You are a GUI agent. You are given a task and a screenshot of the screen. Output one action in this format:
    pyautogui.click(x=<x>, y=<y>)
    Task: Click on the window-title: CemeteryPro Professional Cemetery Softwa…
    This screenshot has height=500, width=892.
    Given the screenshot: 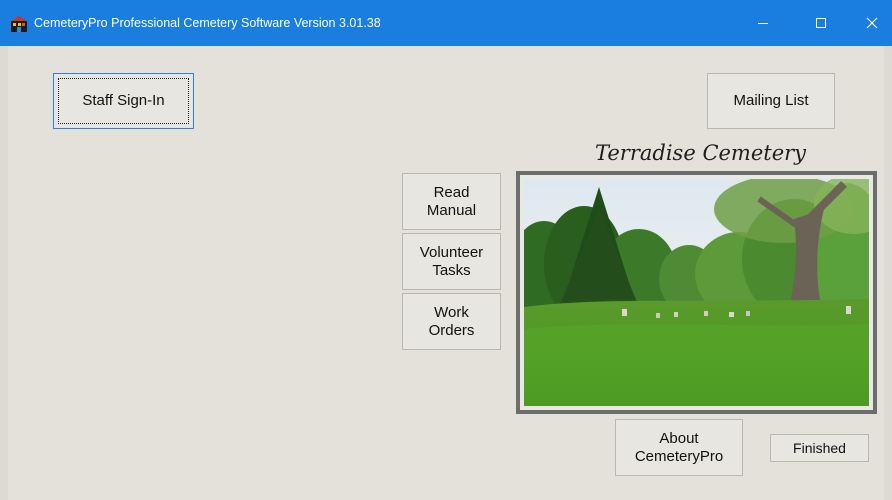 What is the action you would take?
    pyautogui.click(x=207, y=23)
    